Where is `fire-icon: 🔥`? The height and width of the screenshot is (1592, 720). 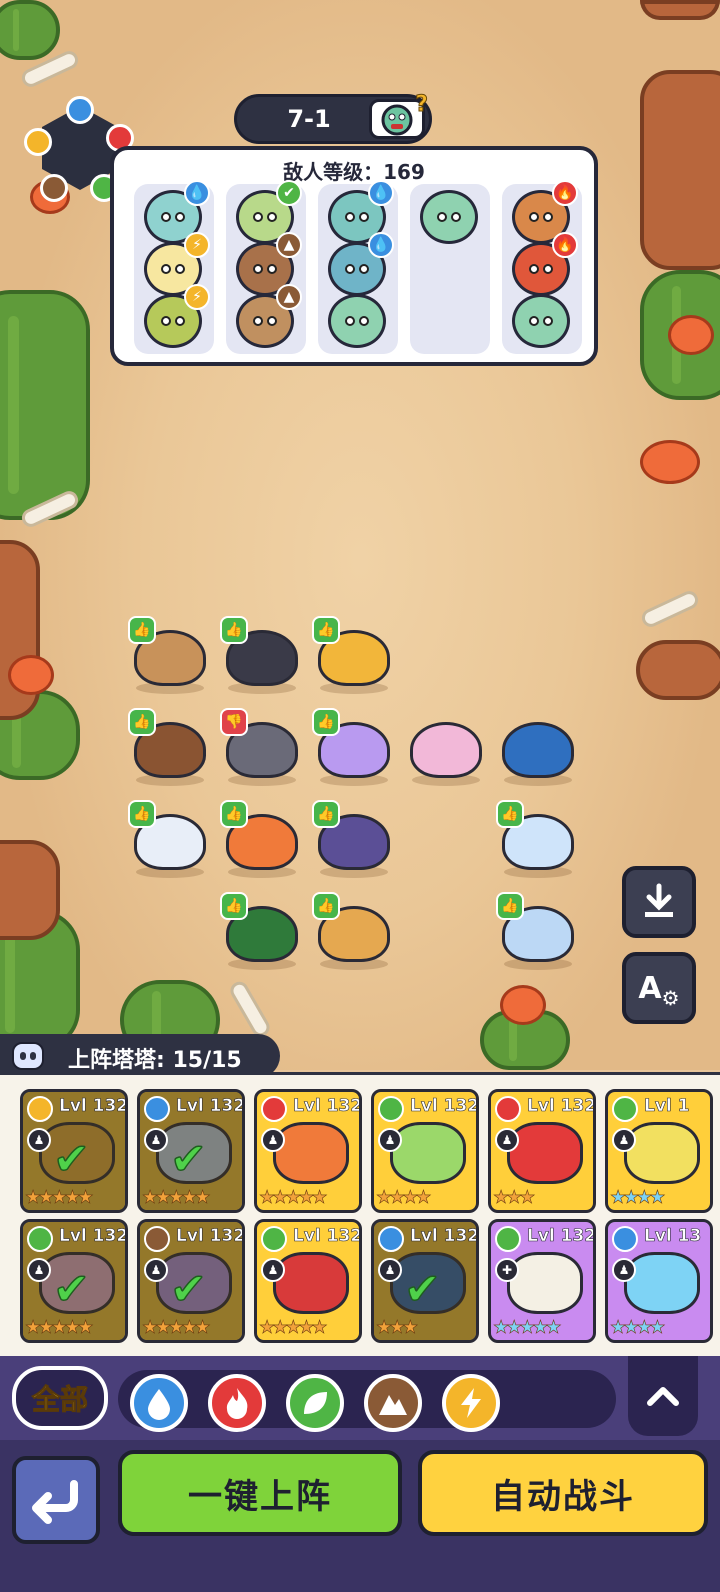 fire-icon: 🔥 is located at coordinates (565, 193).